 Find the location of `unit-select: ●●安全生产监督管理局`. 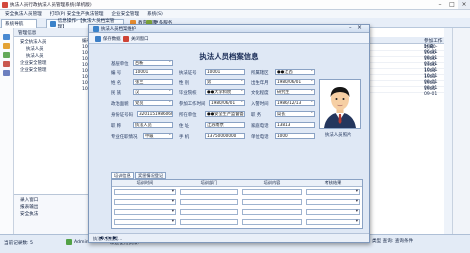

unit-select: ●●安全生产监督管理局 is located at coordinates (225, 114).